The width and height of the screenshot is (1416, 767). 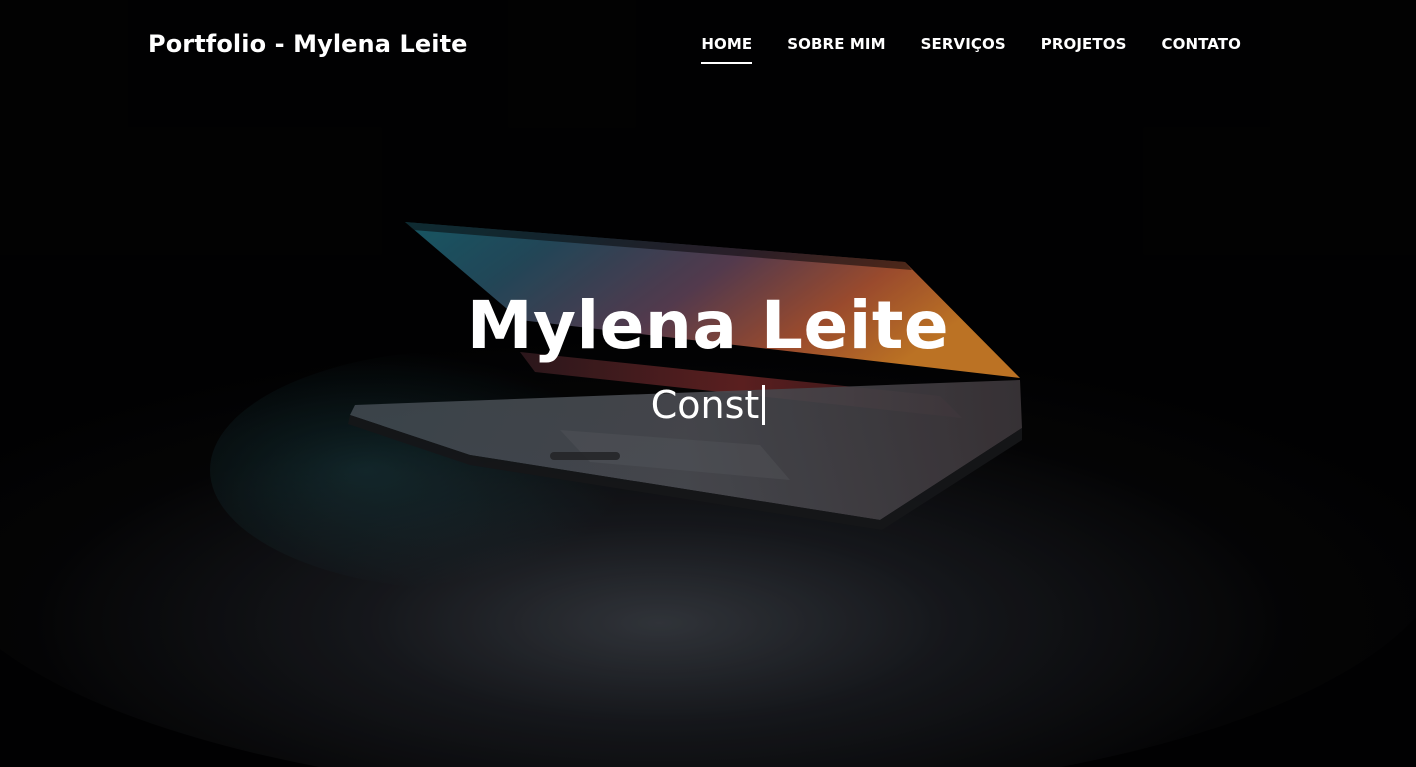 What do you see at coordinates (1201, 44) in the screenshot?
I see `nav-item-contato: CONTATO` at bounding box center [1201, 44].